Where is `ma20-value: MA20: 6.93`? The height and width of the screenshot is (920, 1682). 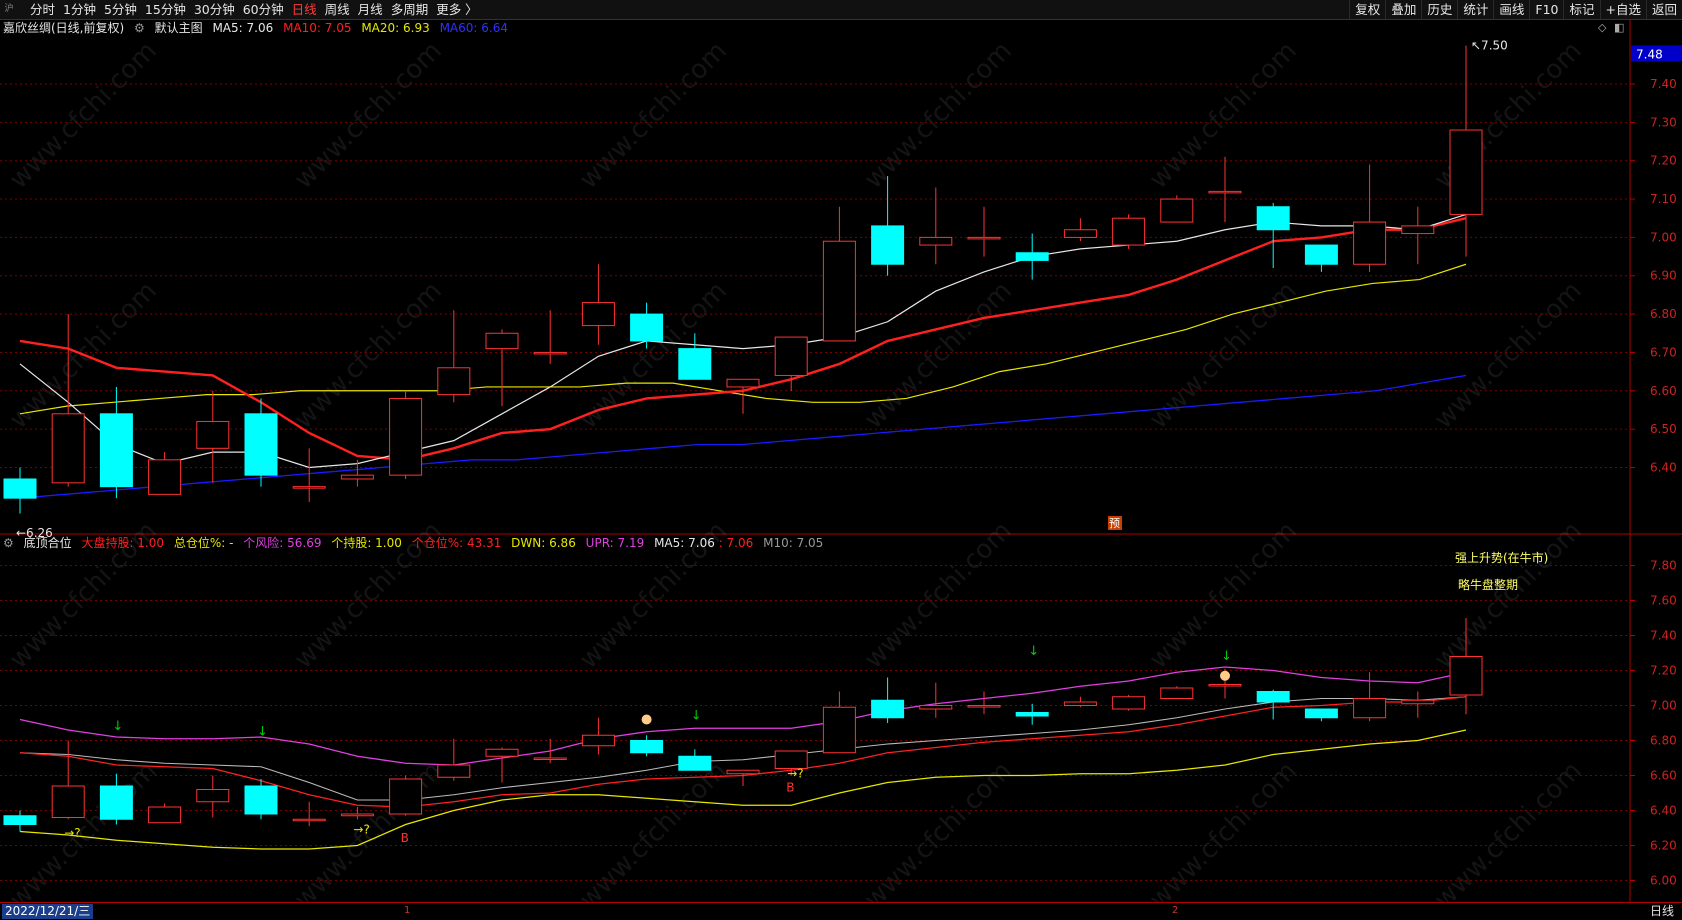
ma20-value: MA20: 6.93 is located at coordinates (395, 28).